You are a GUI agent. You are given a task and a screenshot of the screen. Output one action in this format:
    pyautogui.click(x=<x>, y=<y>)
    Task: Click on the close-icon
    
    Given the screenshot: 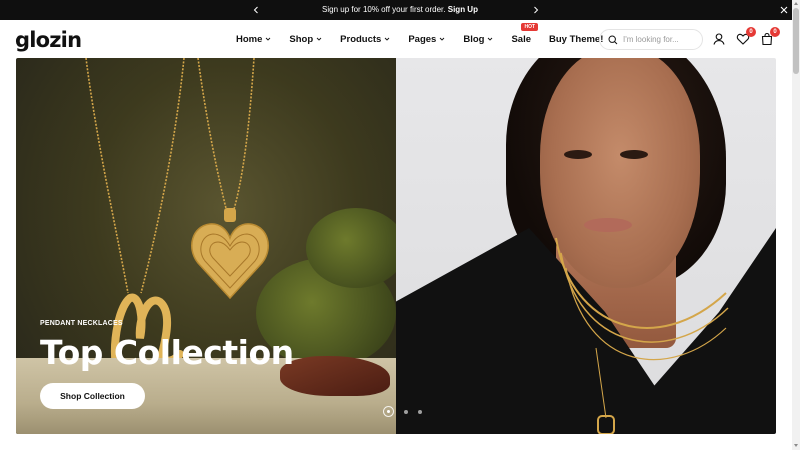 What is the action you would take?
    pyautogui.click(x=784, y=10)
    